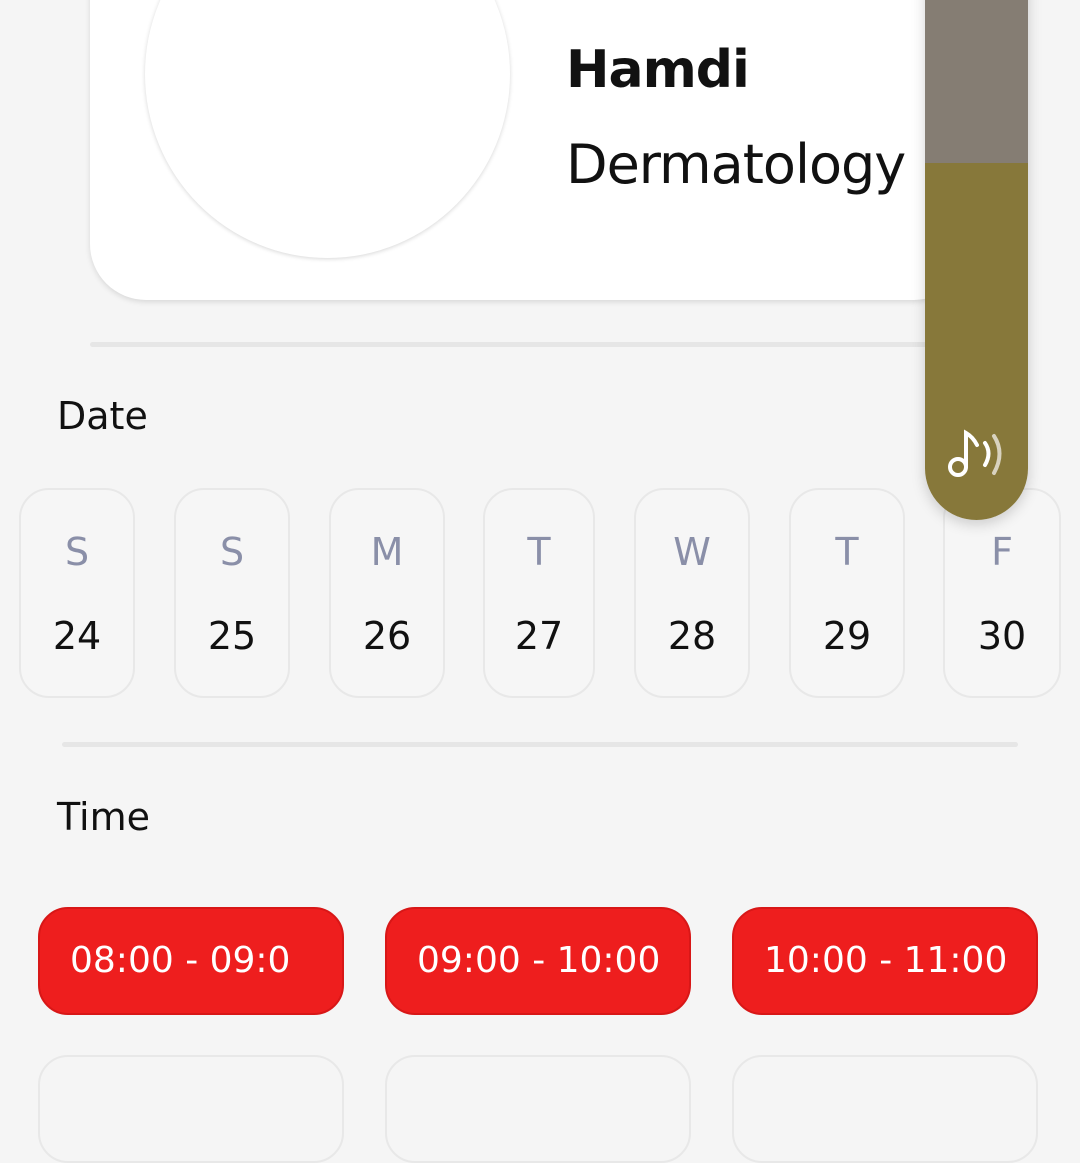 The image size is (1080, 1163). What do you see at coordinates (847, 636) in the screenshot?
I see `day-number: 29` at bounding box center [847, 636].